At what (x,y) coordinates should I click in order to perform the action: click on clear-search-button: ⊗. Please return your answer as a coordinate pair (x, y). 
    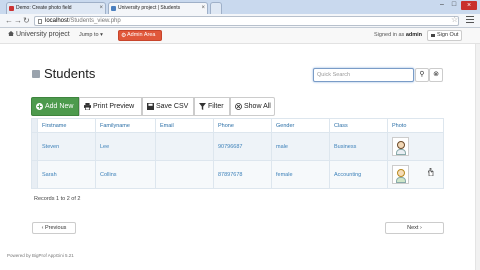
    Looking at the image, I should click on (436, 75).